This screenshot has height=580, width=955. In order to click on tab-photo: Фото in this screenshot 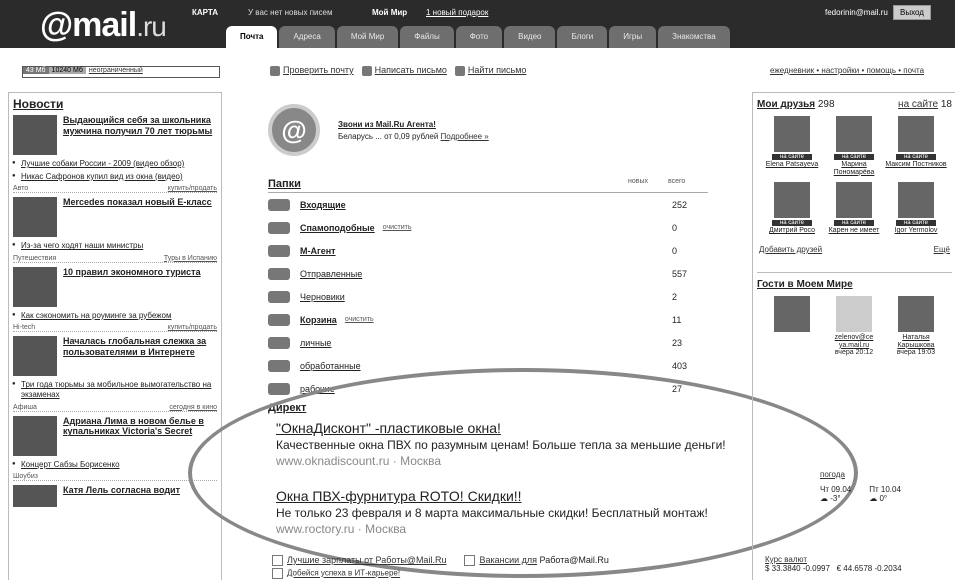, I will do `click(479, 37)`.